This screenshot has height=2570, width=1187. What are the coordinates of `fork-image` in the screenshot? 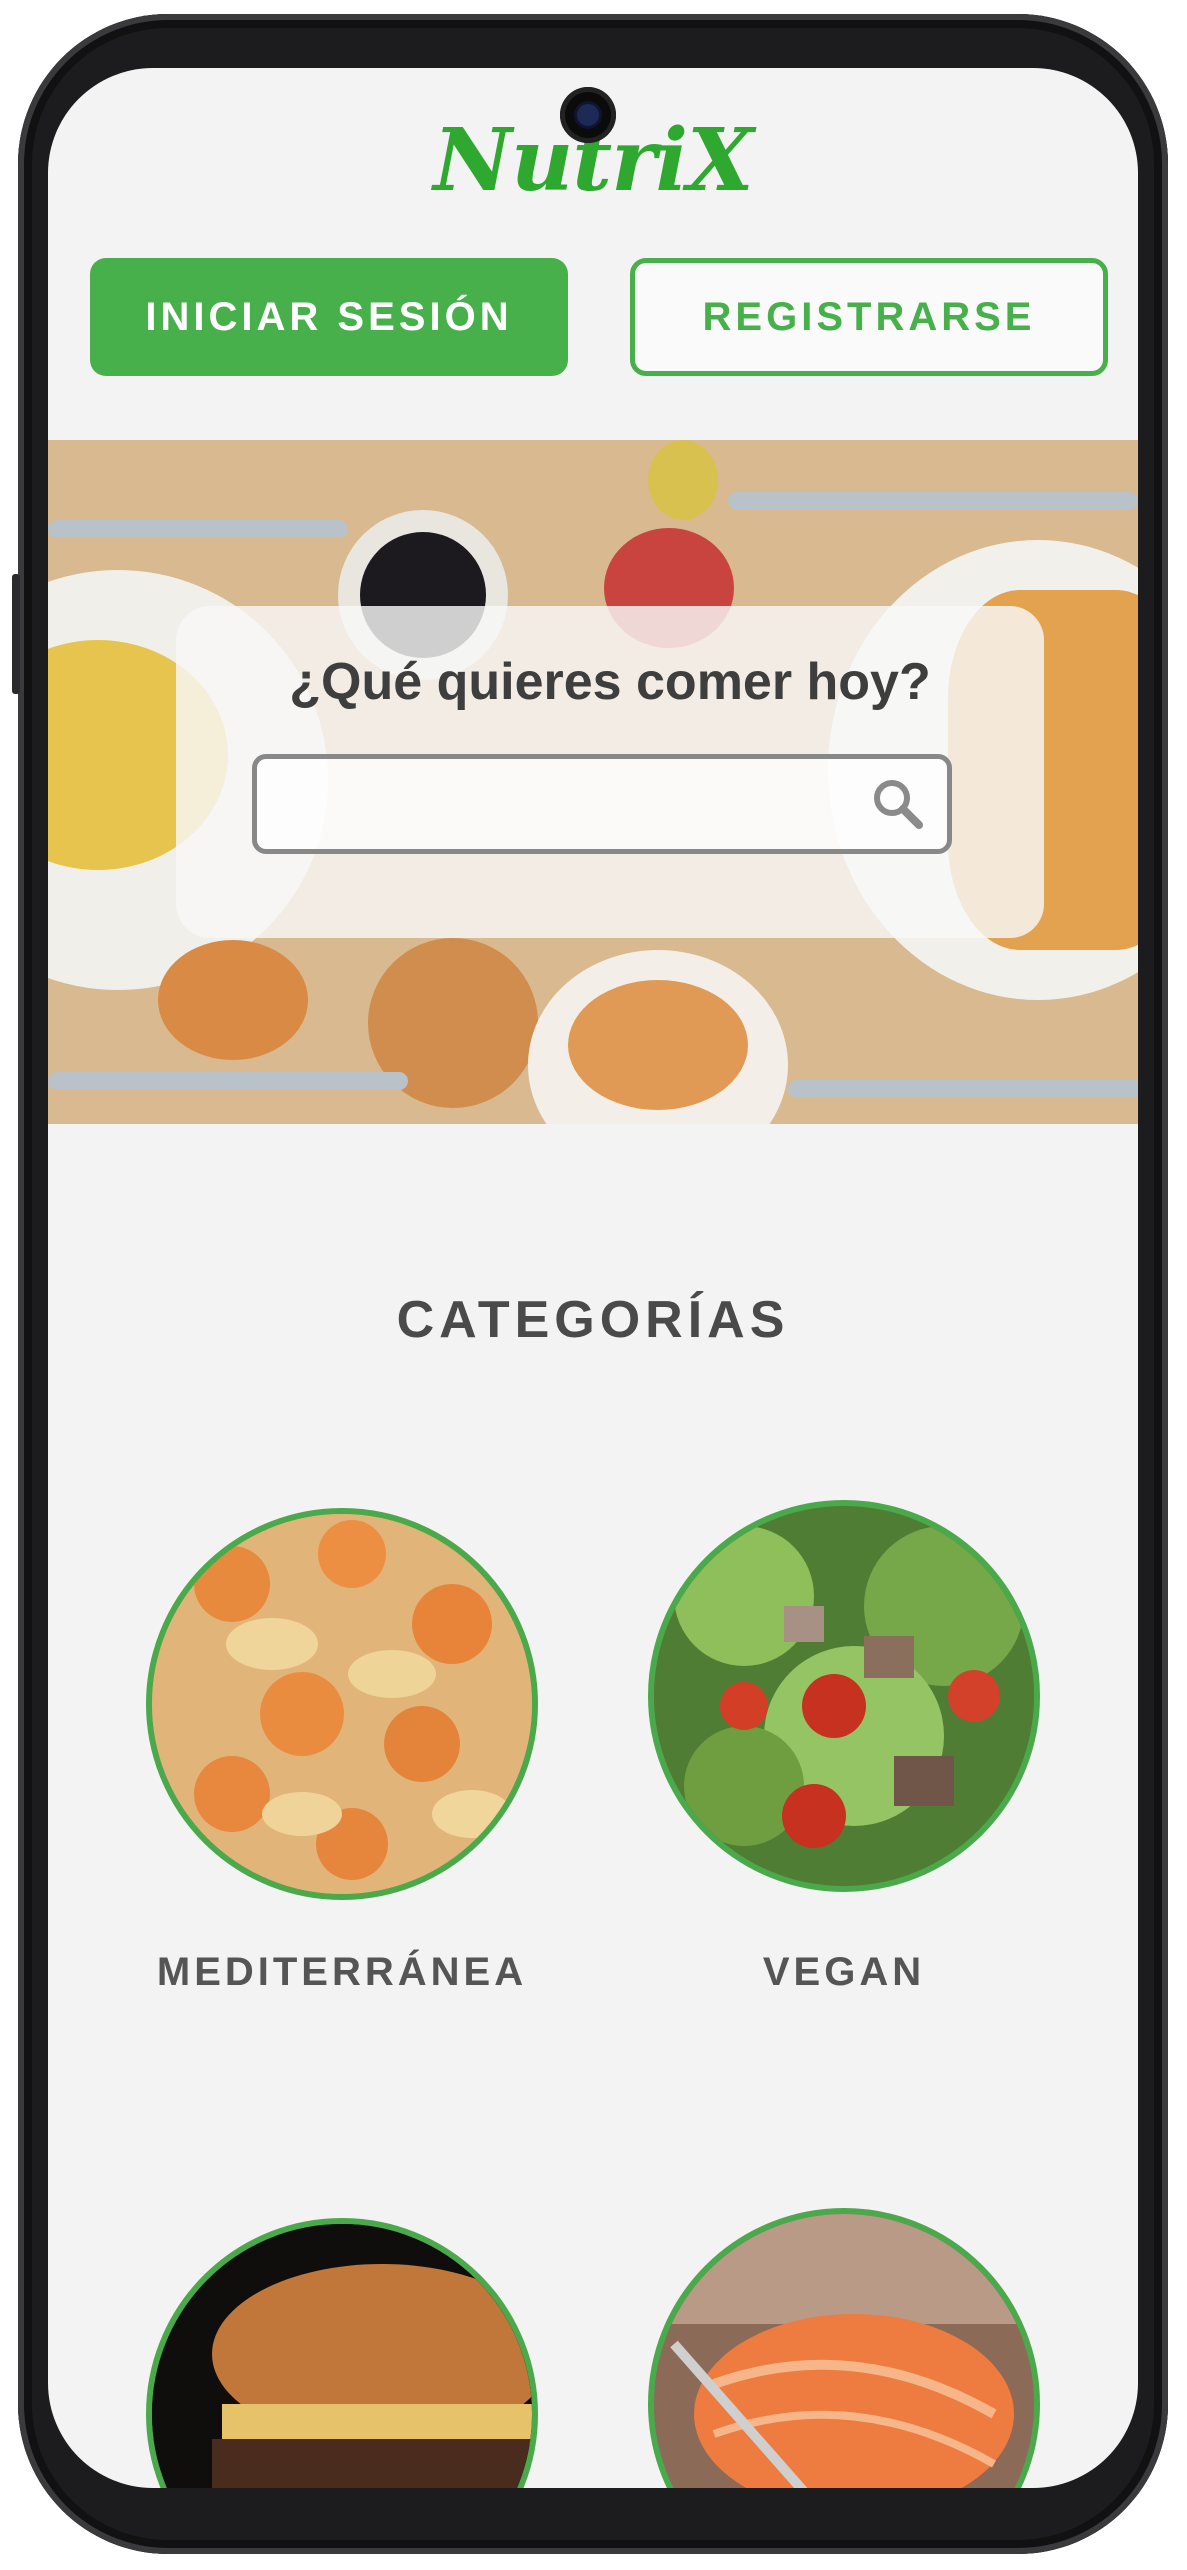 It's located at (198, 529).